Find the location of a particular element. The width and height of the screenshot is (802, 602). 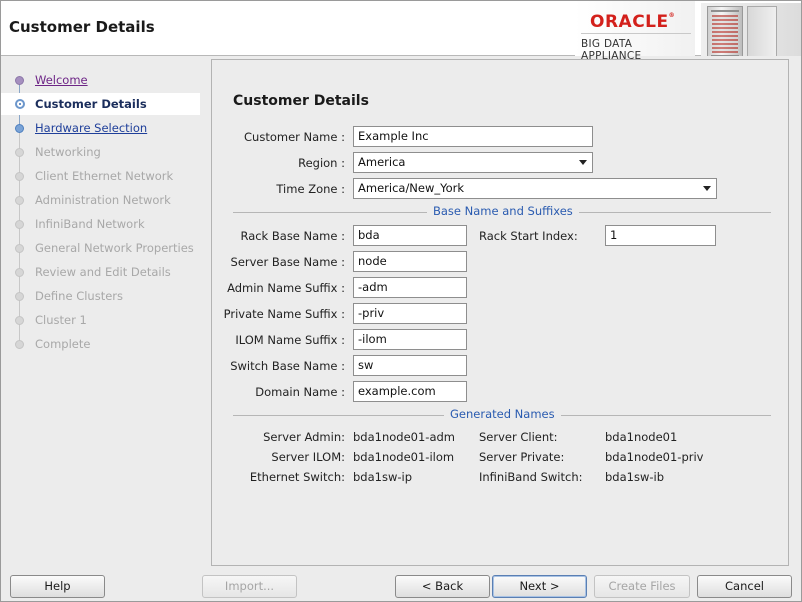

switch-base-name-label: Switch Base Name : is located at coordinates (287, 366).